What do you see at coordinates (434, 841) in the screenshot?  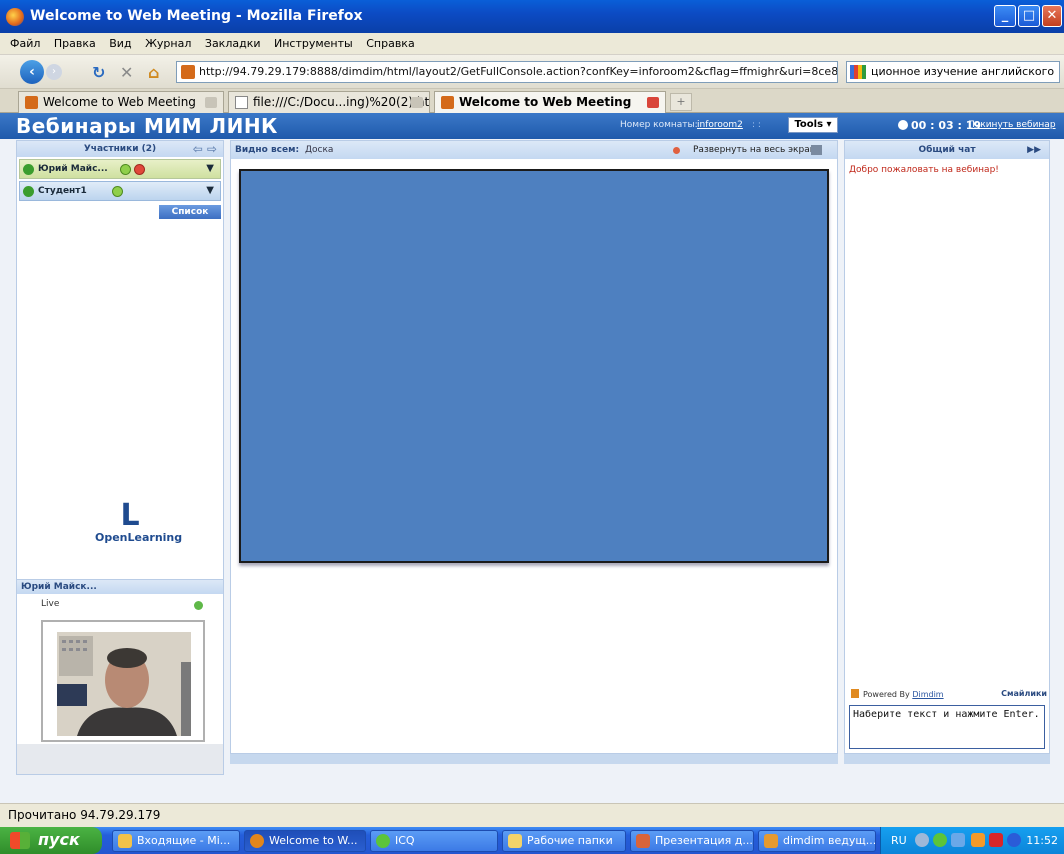 I see `task-icq: ICQ` at bounding box center [434, 841].